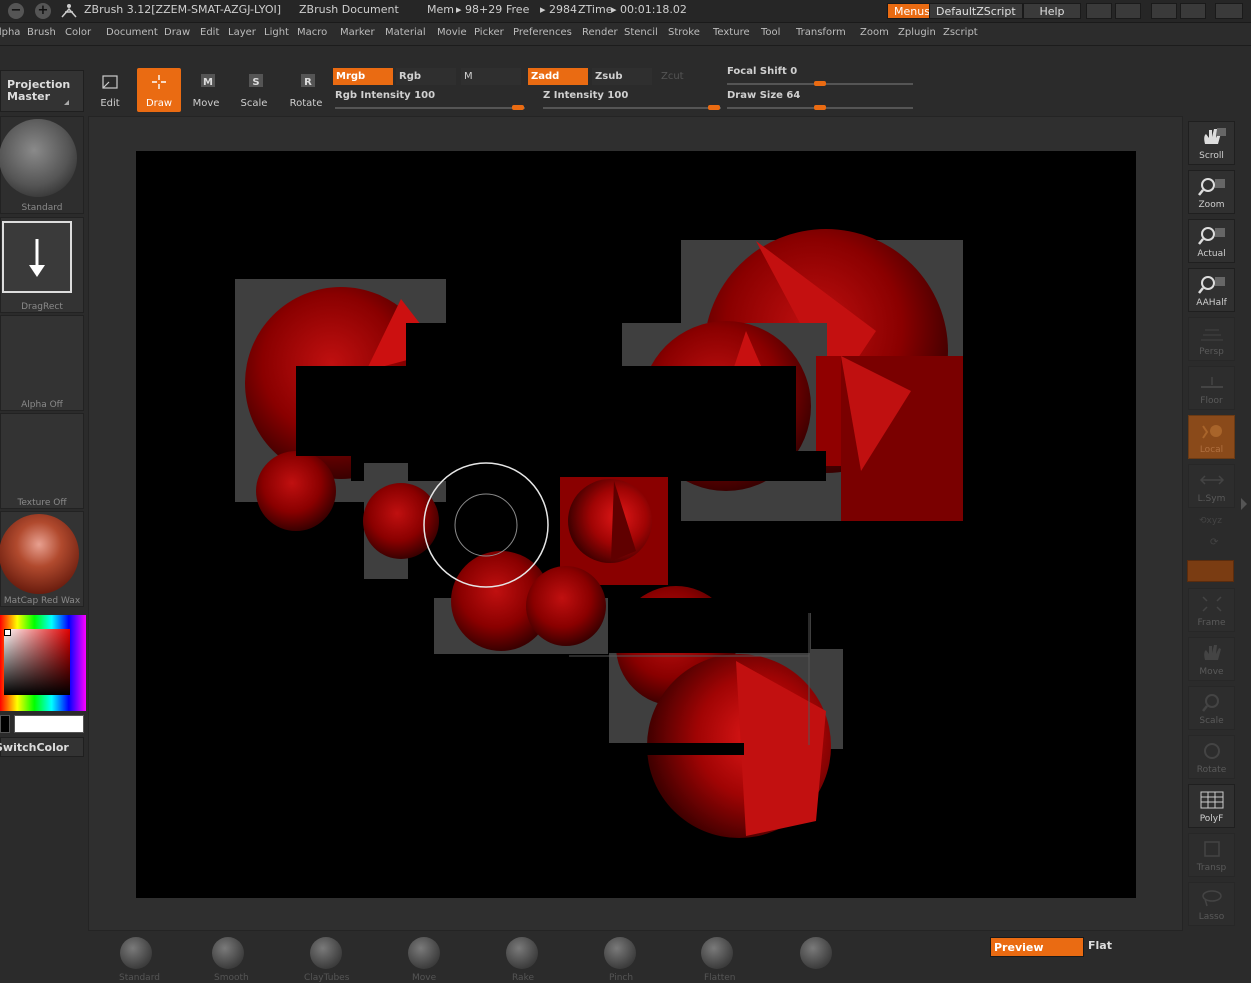 The height and width of the screenshot is (983, 1251). What do you see at coordinates (10, 32) in the screenshot?
I see `menu-alpha: Alpha` at bounding box center [10, 32].